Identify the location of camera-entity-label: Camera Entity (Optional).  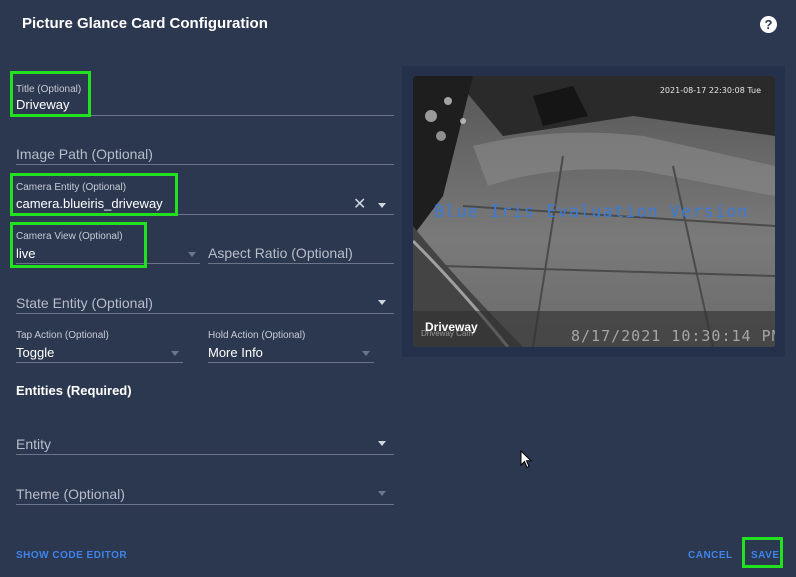
(71, 187).